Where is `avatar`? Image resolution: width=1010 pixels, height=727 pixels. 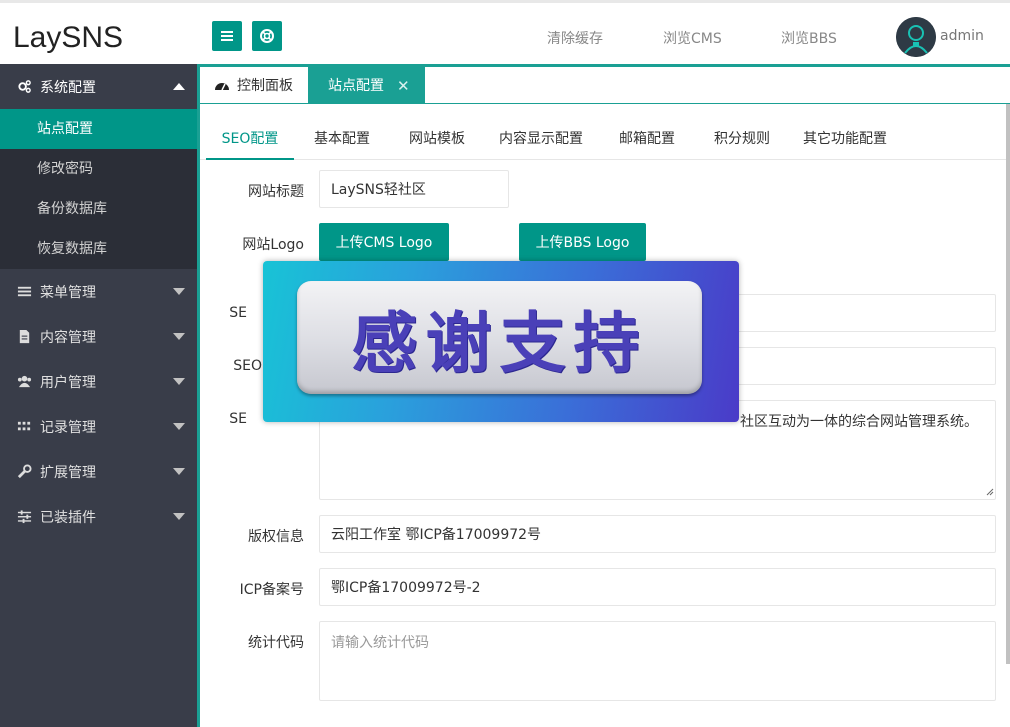 avatar is located at coordinates (916, 37).